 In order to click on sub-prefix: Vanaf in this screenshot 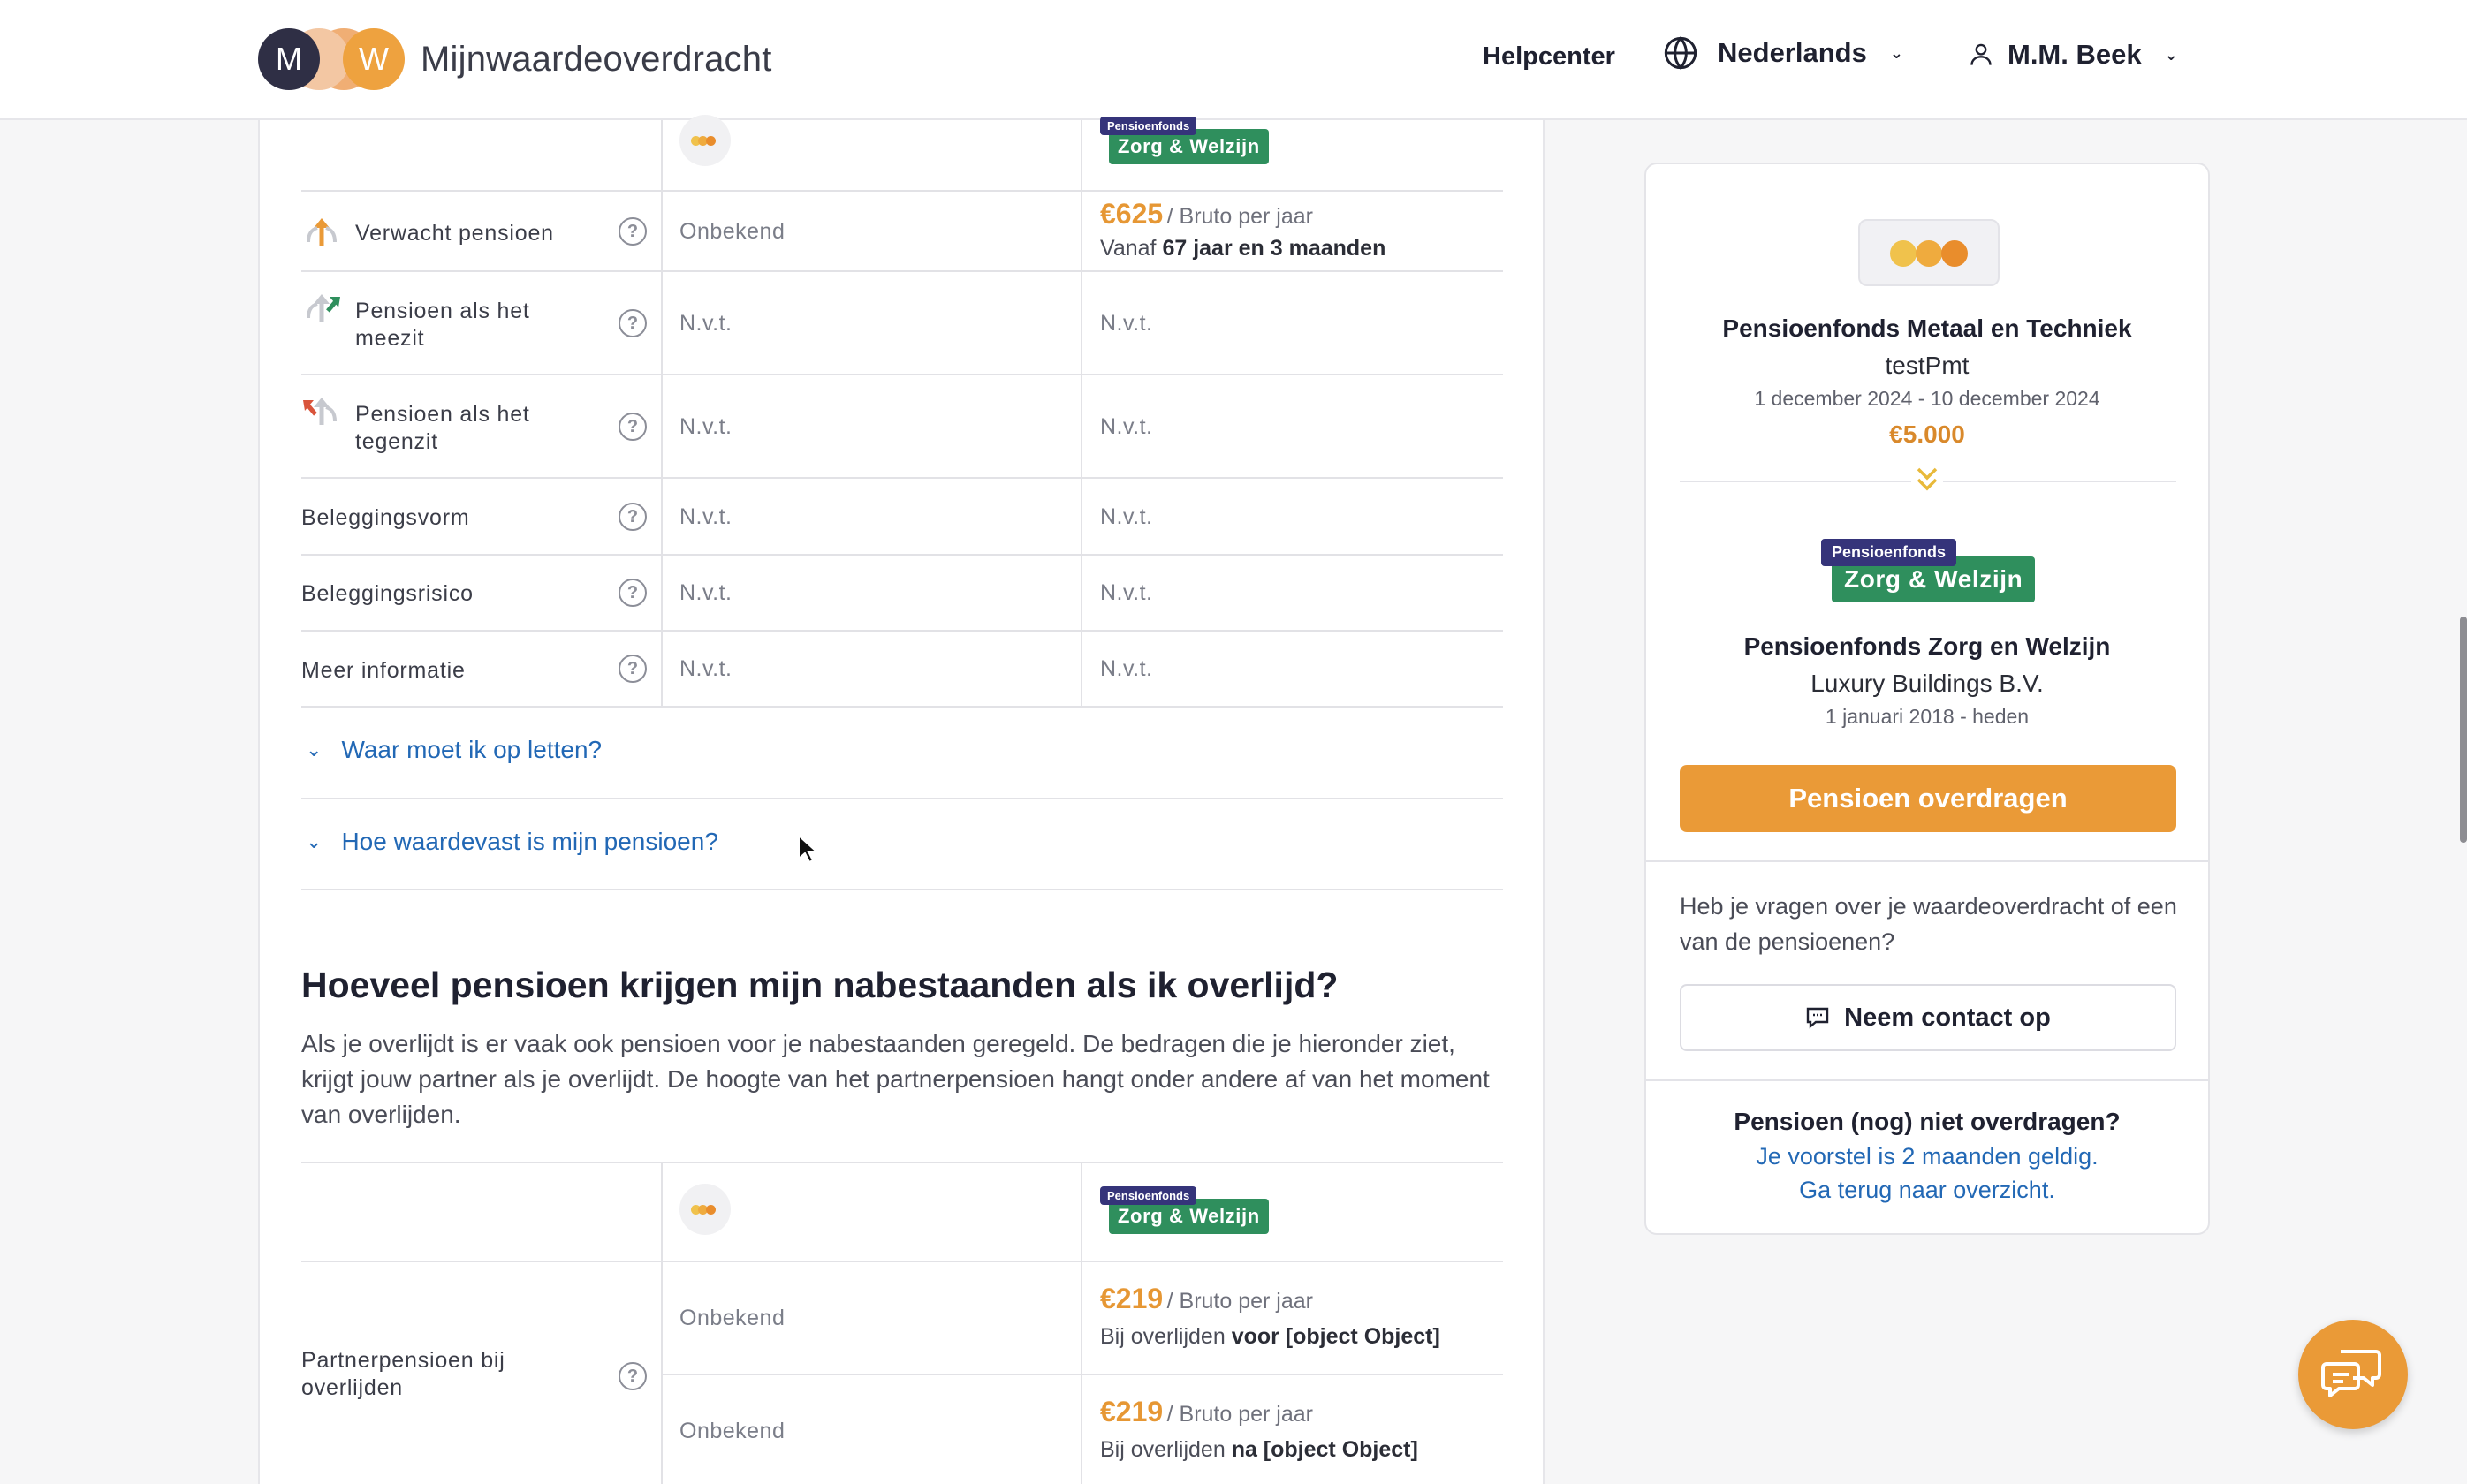, I will do `click(1131, 248)`.